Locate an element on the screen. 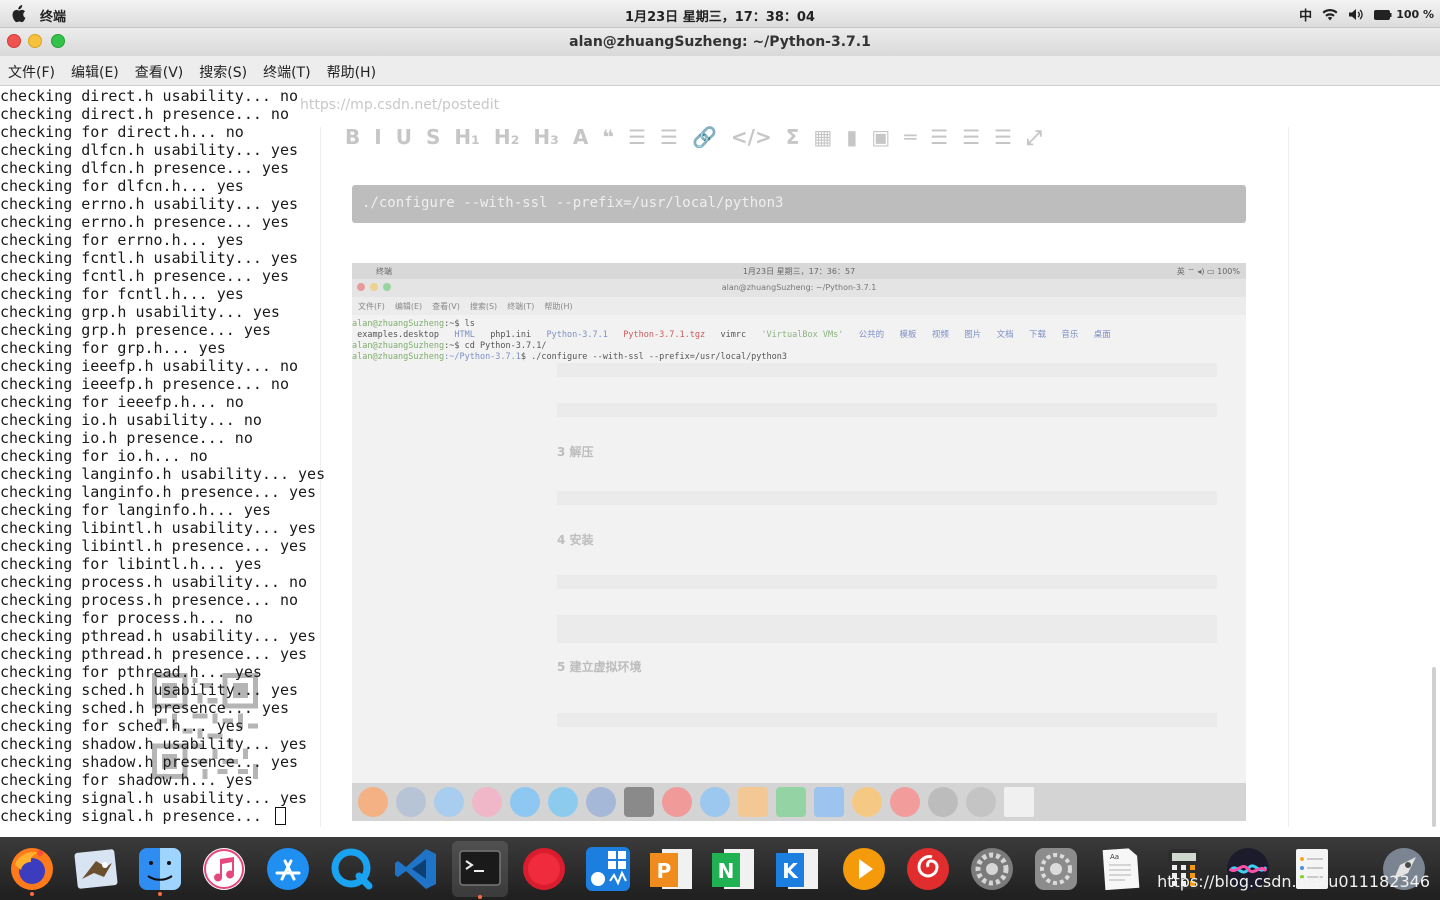 This screenshot has width=1440, height=900. recorder-icon is located at coordinates (544, 869).